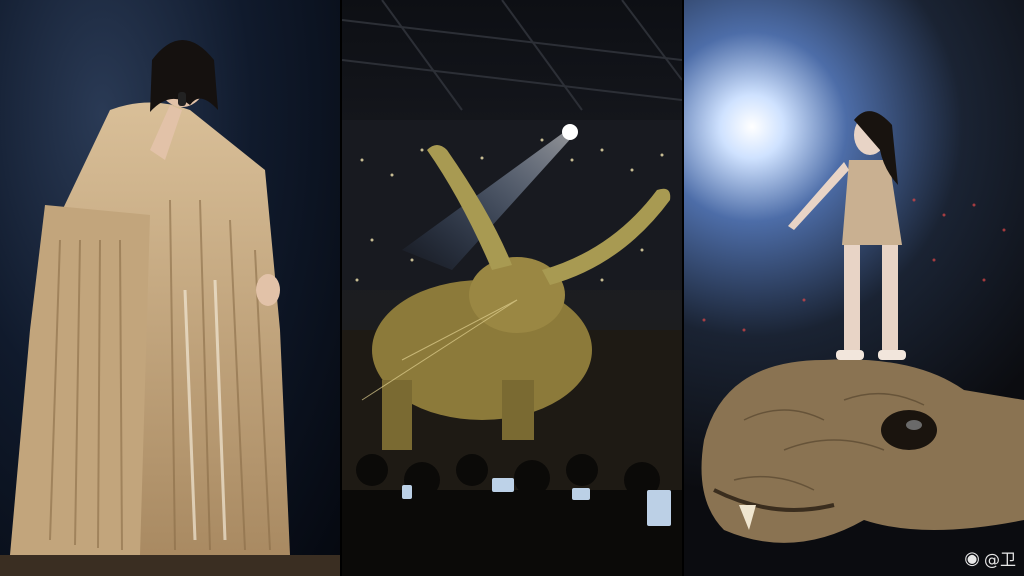  I want to click on weibo-watermark: ◉ @卫, so click(990, 558).